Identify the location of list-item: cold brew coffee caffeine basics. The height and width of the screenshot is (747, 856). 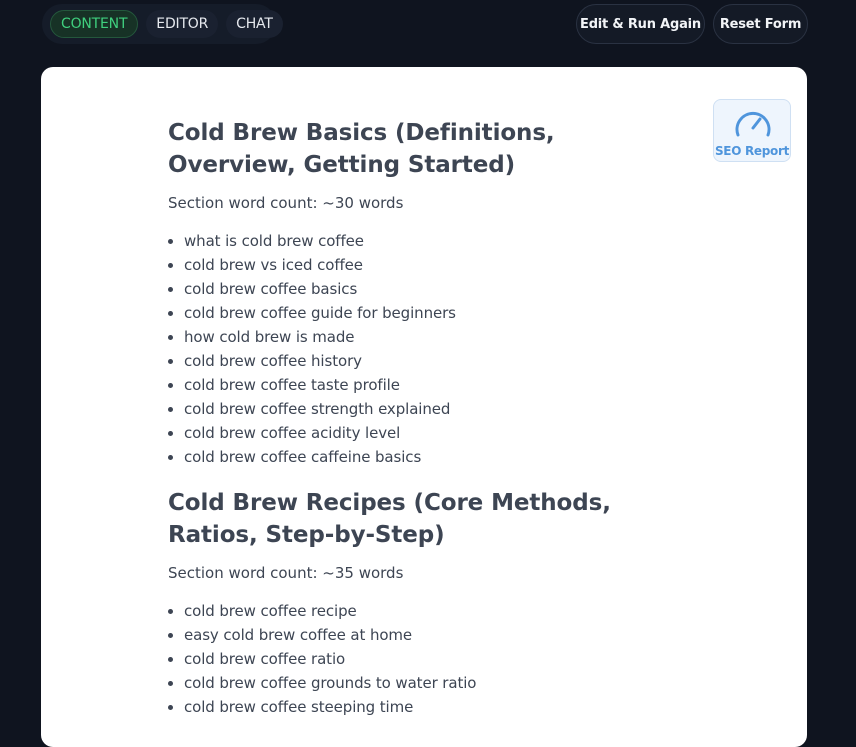
(436, 457).